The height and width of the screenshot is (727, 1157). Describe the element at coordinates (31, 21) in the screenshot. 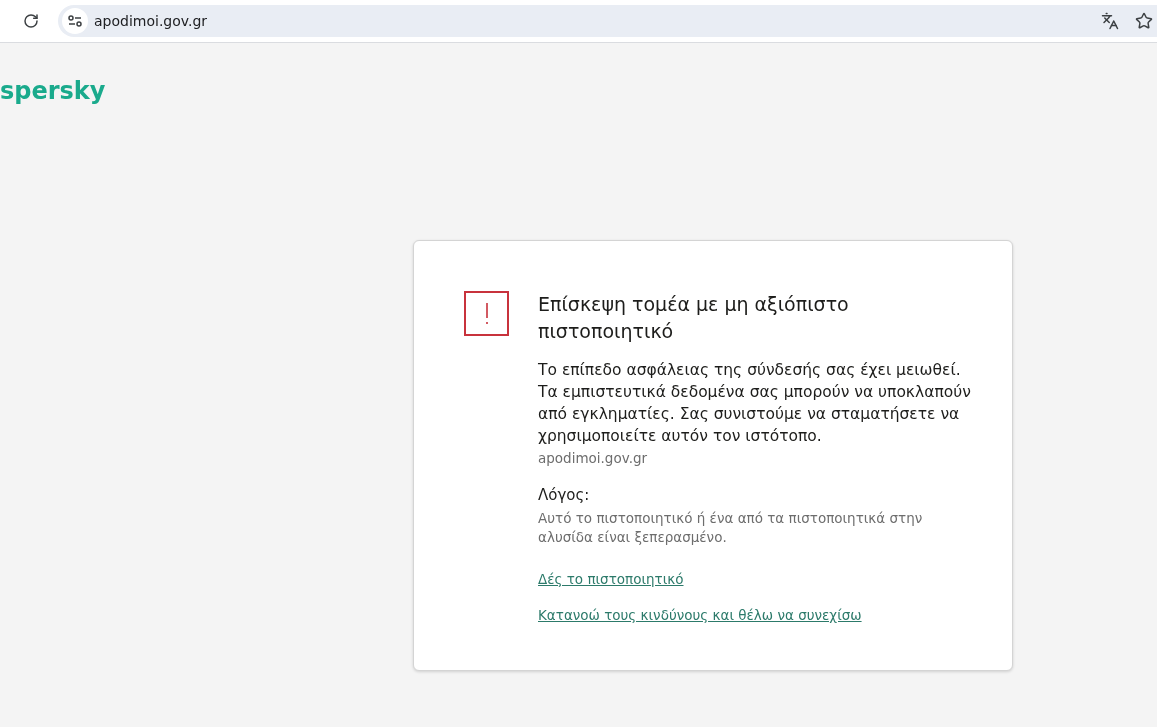

I see `reload-icon` at that location.